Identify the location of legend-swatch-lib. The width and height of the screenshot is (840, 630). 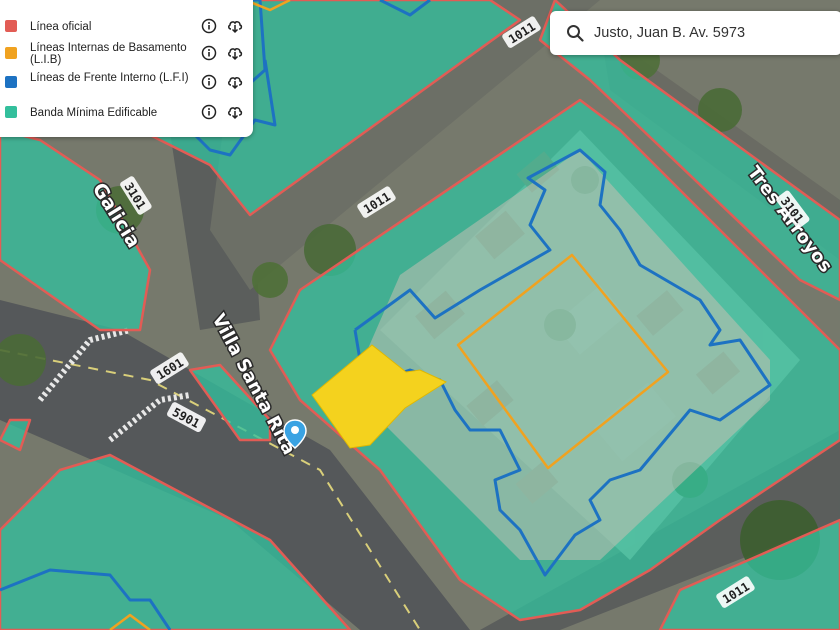
(11, 53).